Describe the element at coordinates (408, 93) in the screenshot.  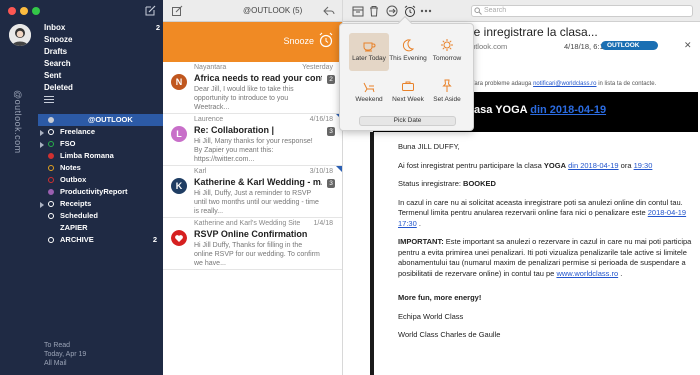
I see `snooze-option-next-week: Next Week` at that location.